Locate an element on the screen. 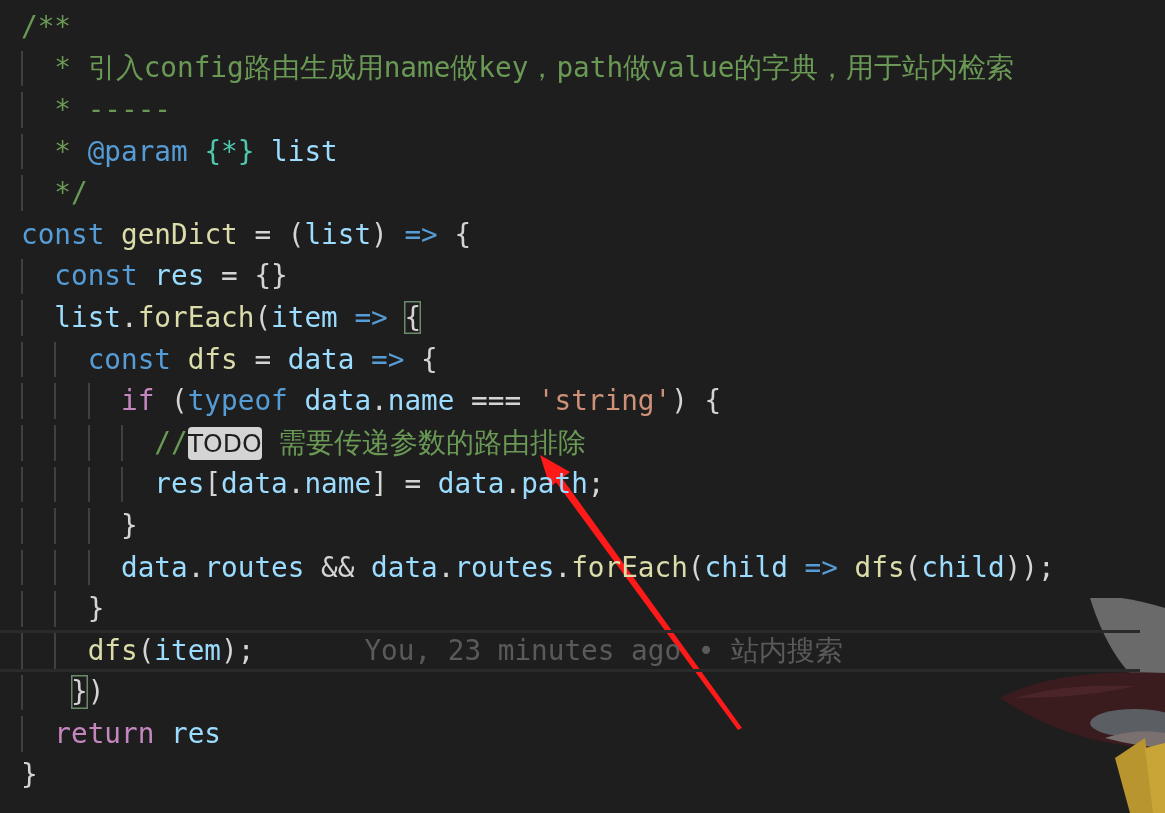  code-line: /** is located at coordinates (46, 26).